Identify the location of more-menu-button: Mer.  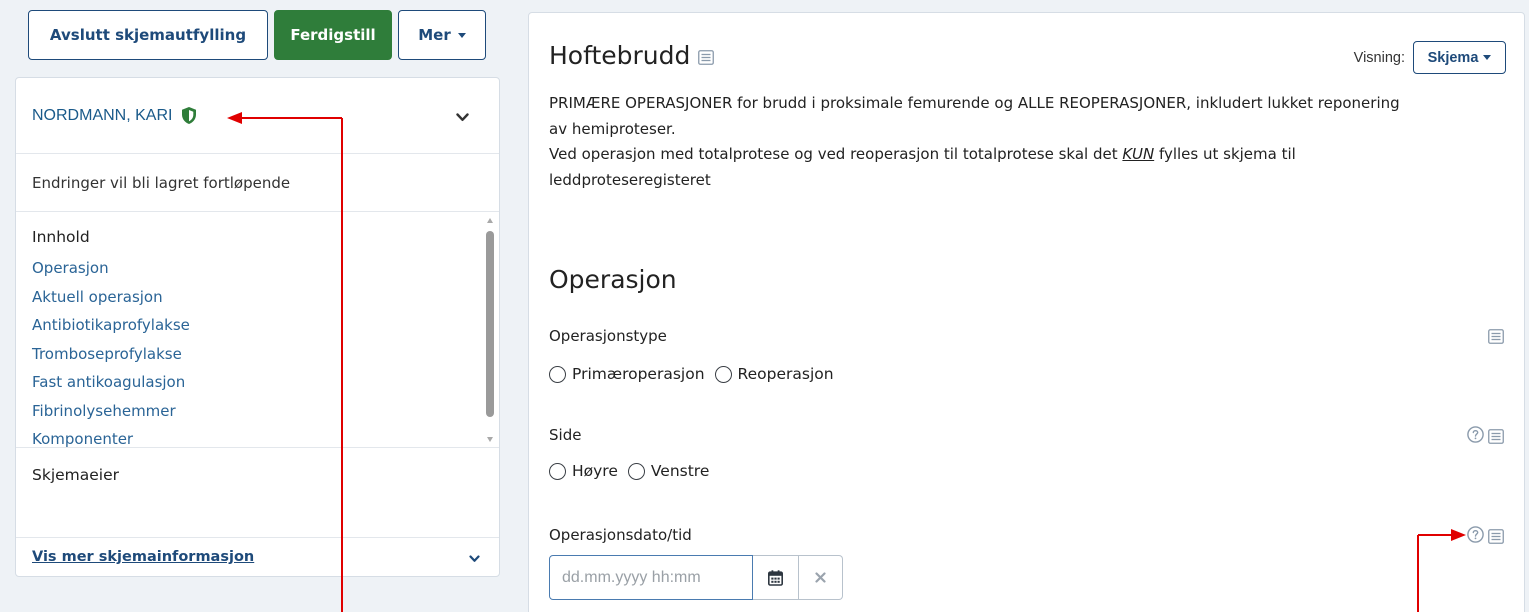
(442, 35).